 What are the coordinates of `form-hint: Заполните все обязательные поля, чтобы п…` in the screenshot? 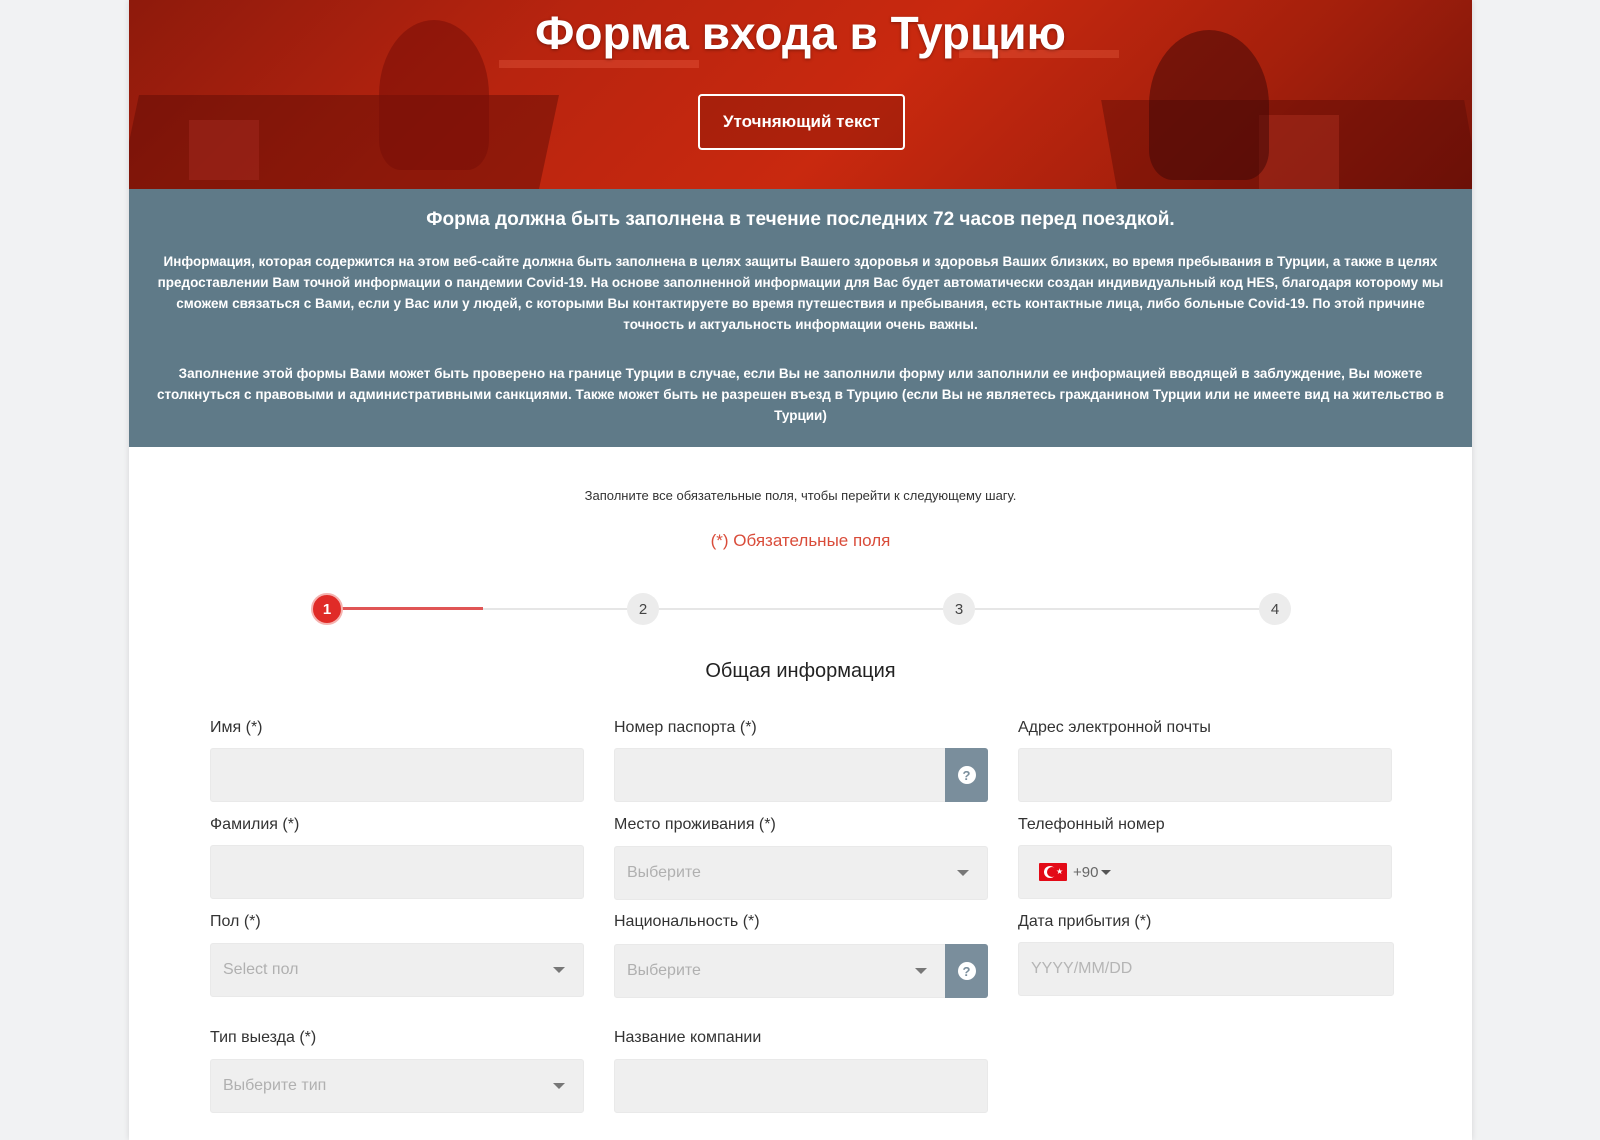 It's located at (800, 495).